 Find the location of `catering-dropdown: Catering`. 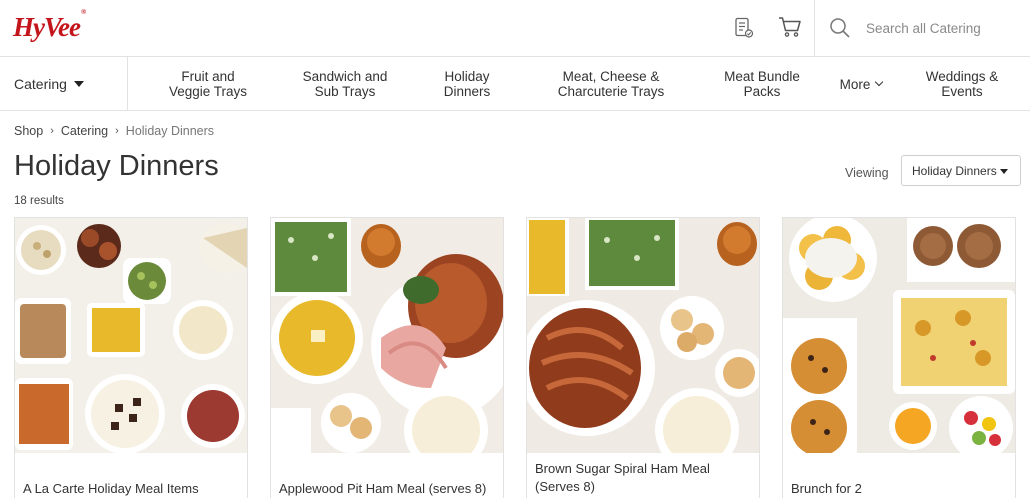

catering-dropdown: Catering is located at coordinates (49, 84).